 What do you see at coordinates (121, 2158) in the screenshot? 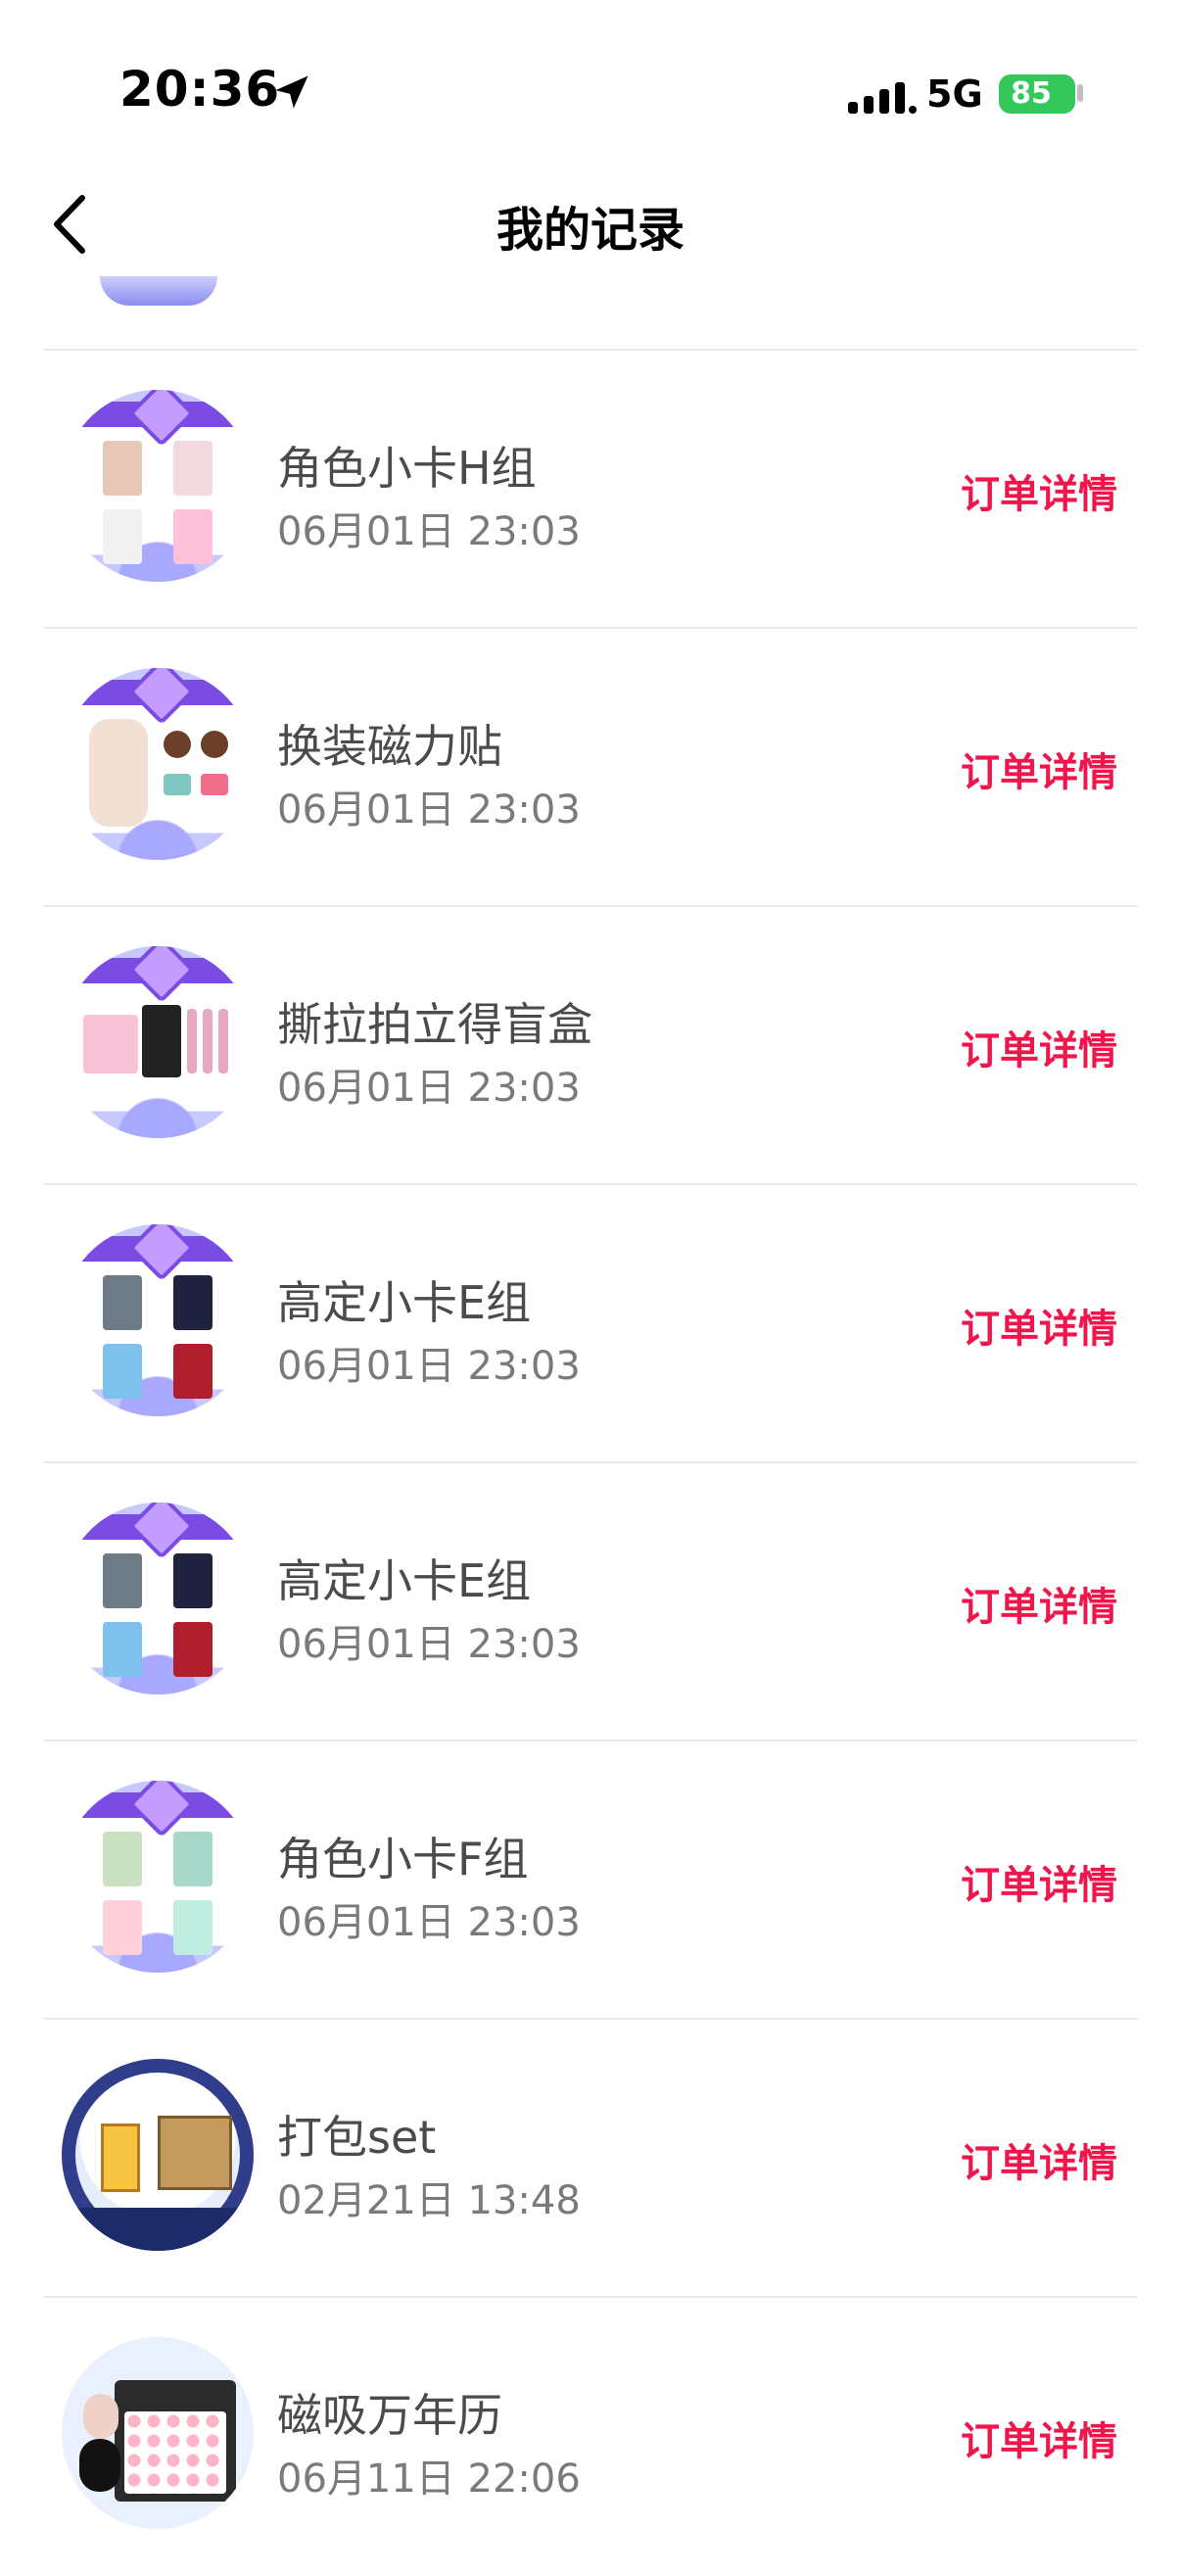
I see `set-card-pack` at bounding box center [121, 2158].